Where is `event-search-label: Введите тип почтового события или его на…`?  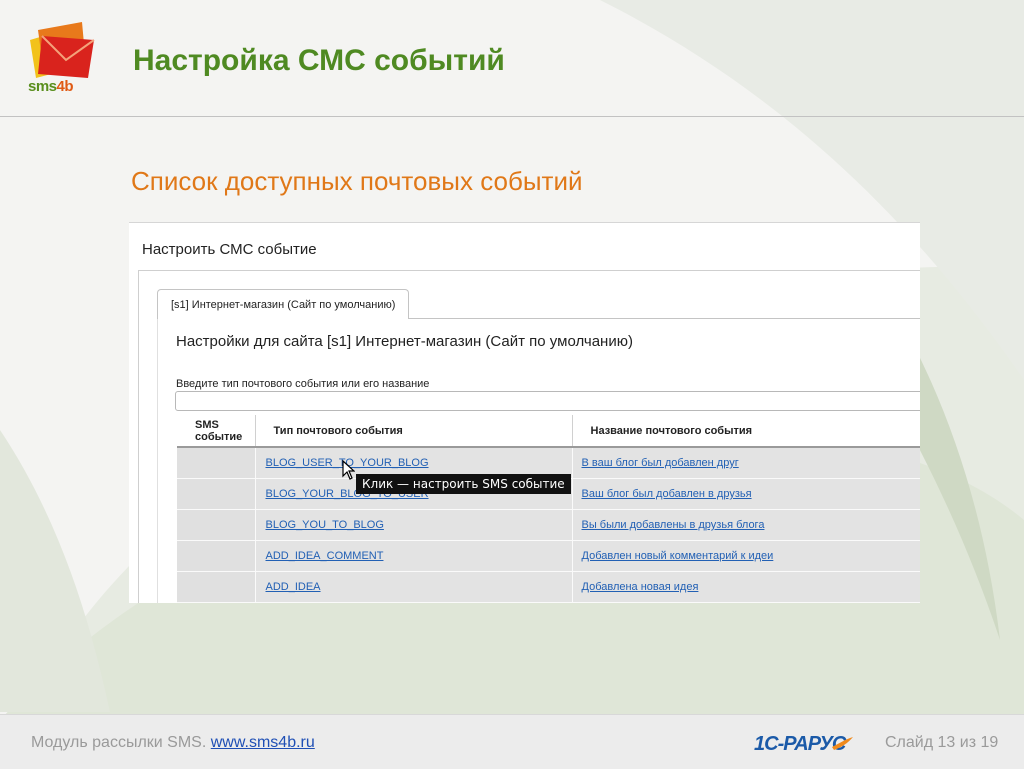
event-search-label: Введите тип почтового события или его на… is located at coordinates (303, 384).